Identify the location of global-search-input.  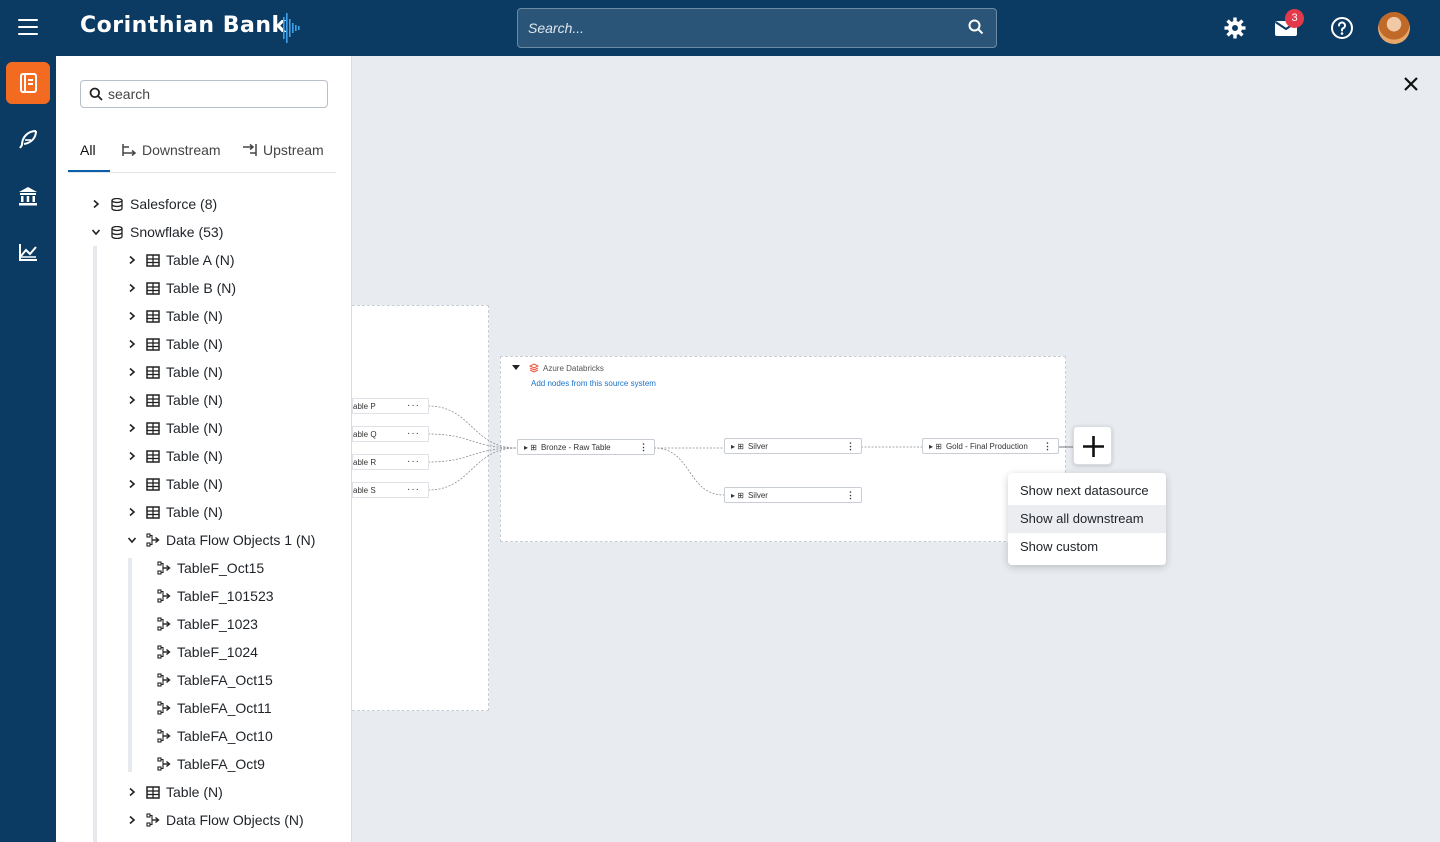
(738, 28).